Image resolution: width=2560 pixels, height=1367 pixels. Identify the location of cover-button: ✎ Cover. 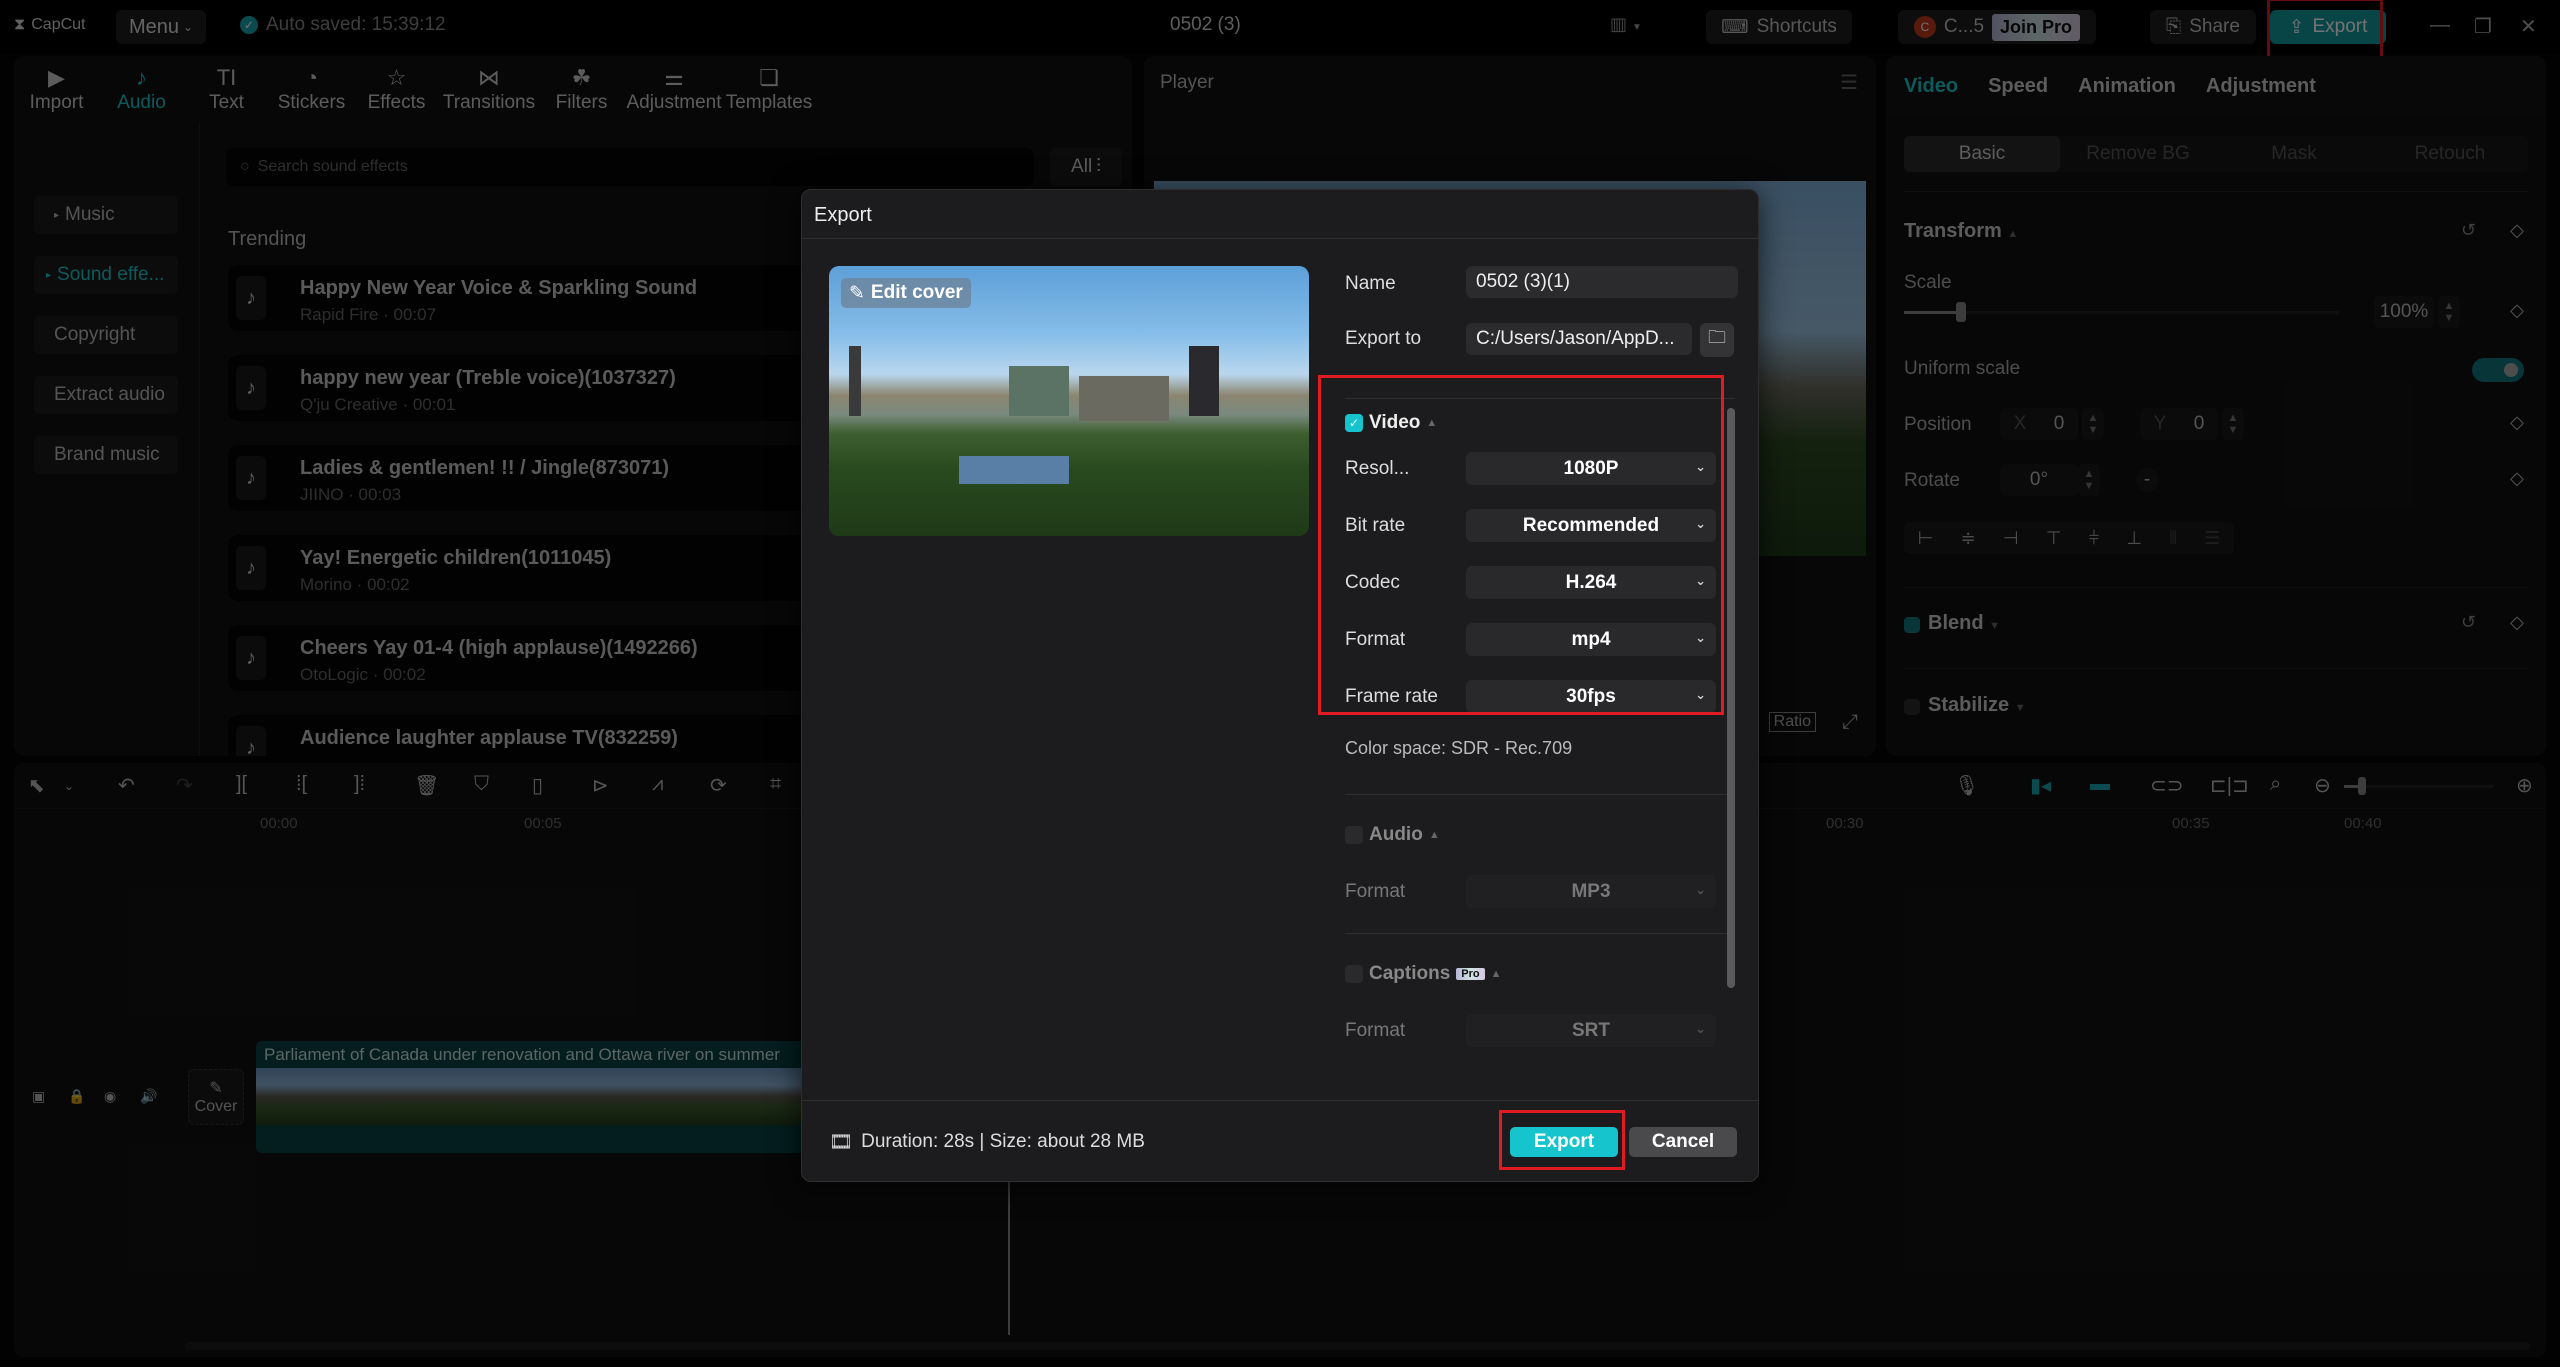
(216, 1097).